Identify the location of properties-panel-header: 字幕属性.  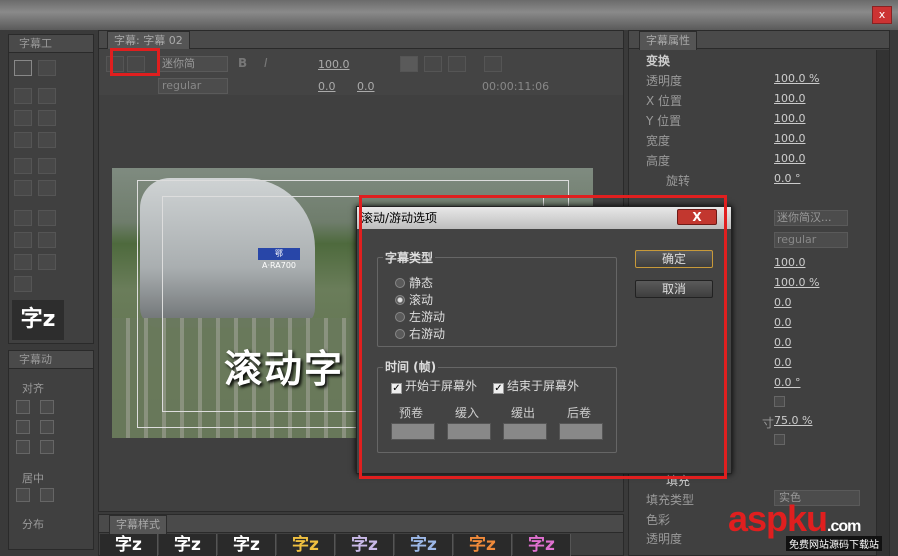
(759, 40).